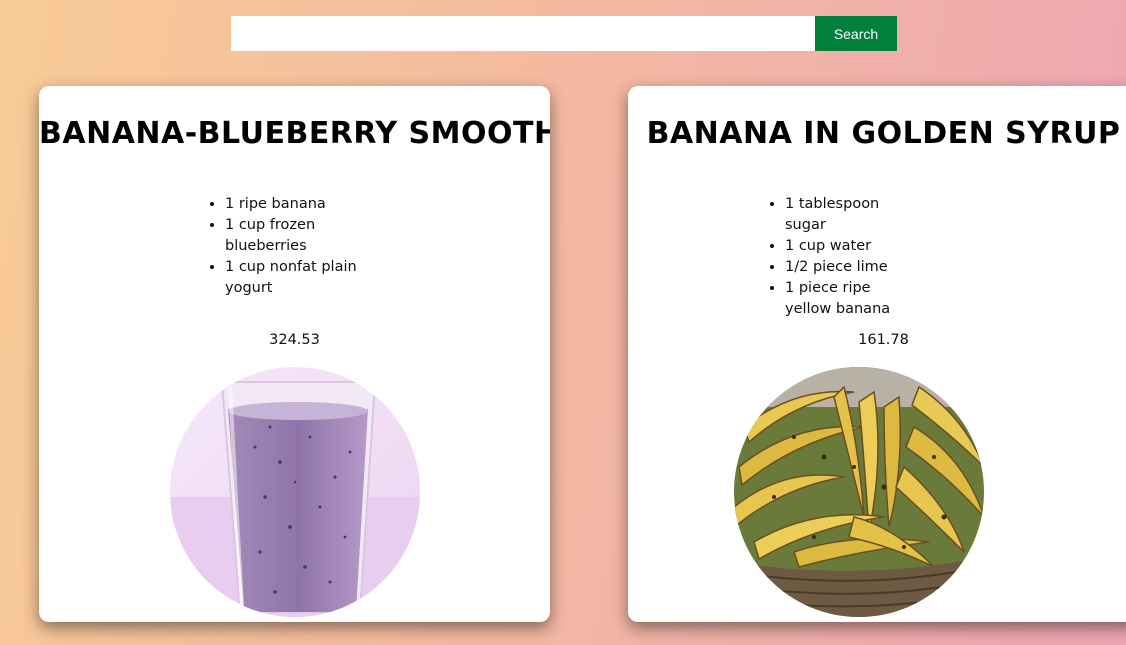  Describe the element at coordinates (852, 246) in the screenshot. I see `ingredient-item: 1 cup water` at that location.